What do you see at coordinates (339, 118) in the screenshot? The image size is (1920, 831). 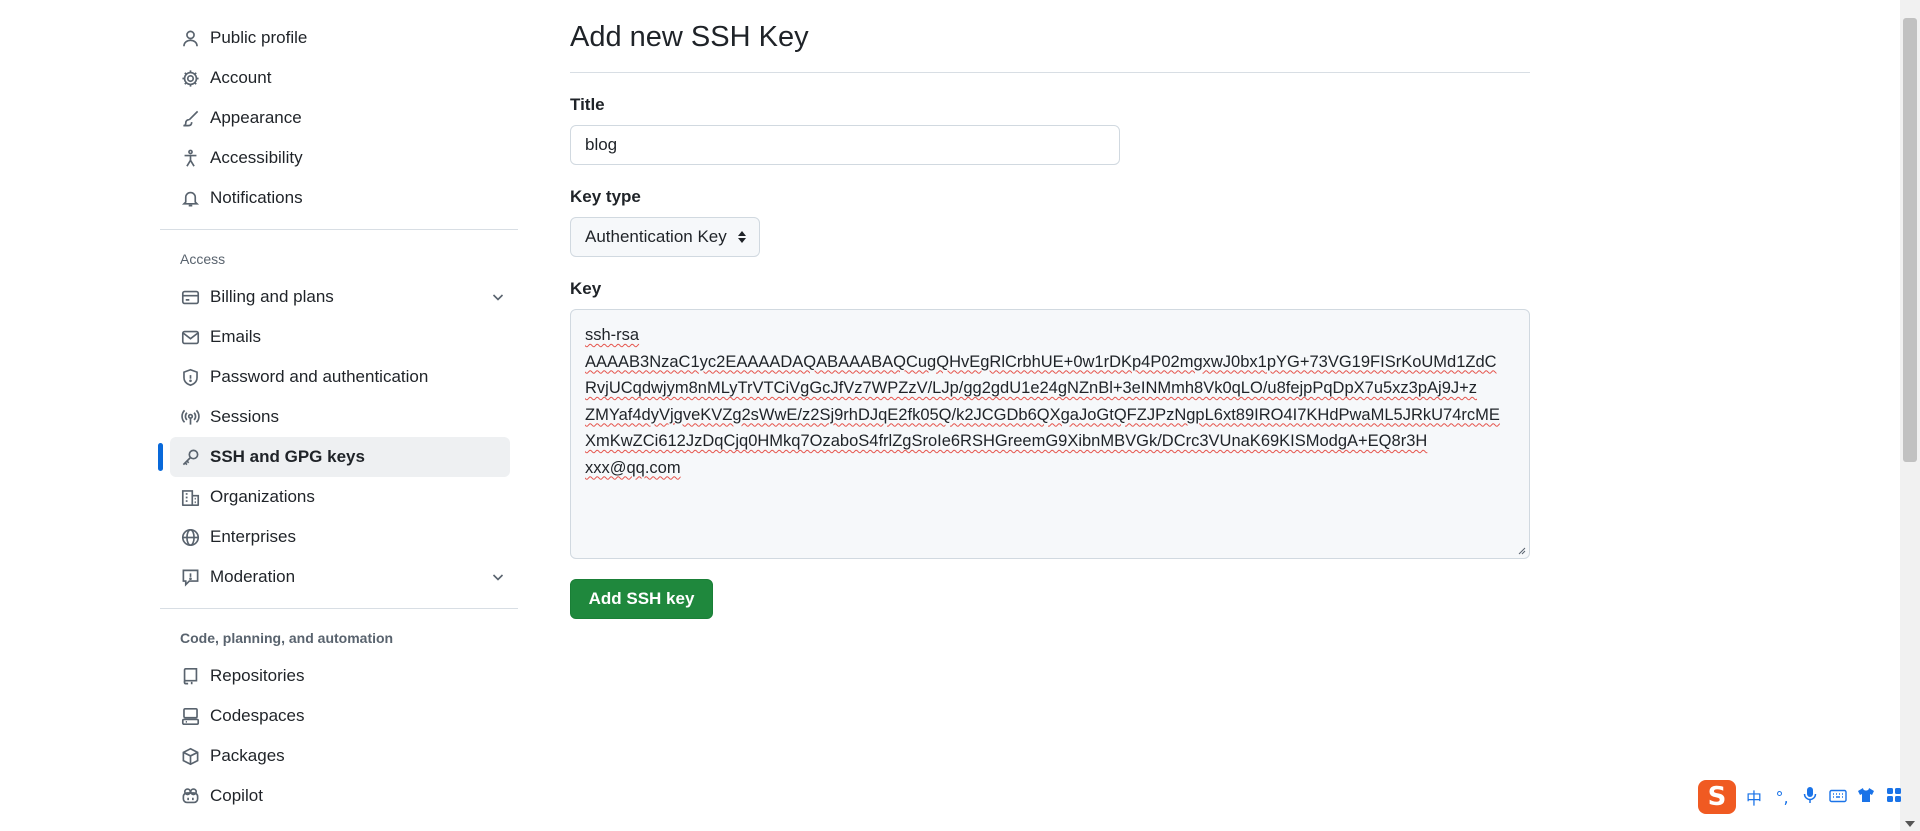 I see `sidebar-item-appearance: Appearance` at bounding box center [339, 118].